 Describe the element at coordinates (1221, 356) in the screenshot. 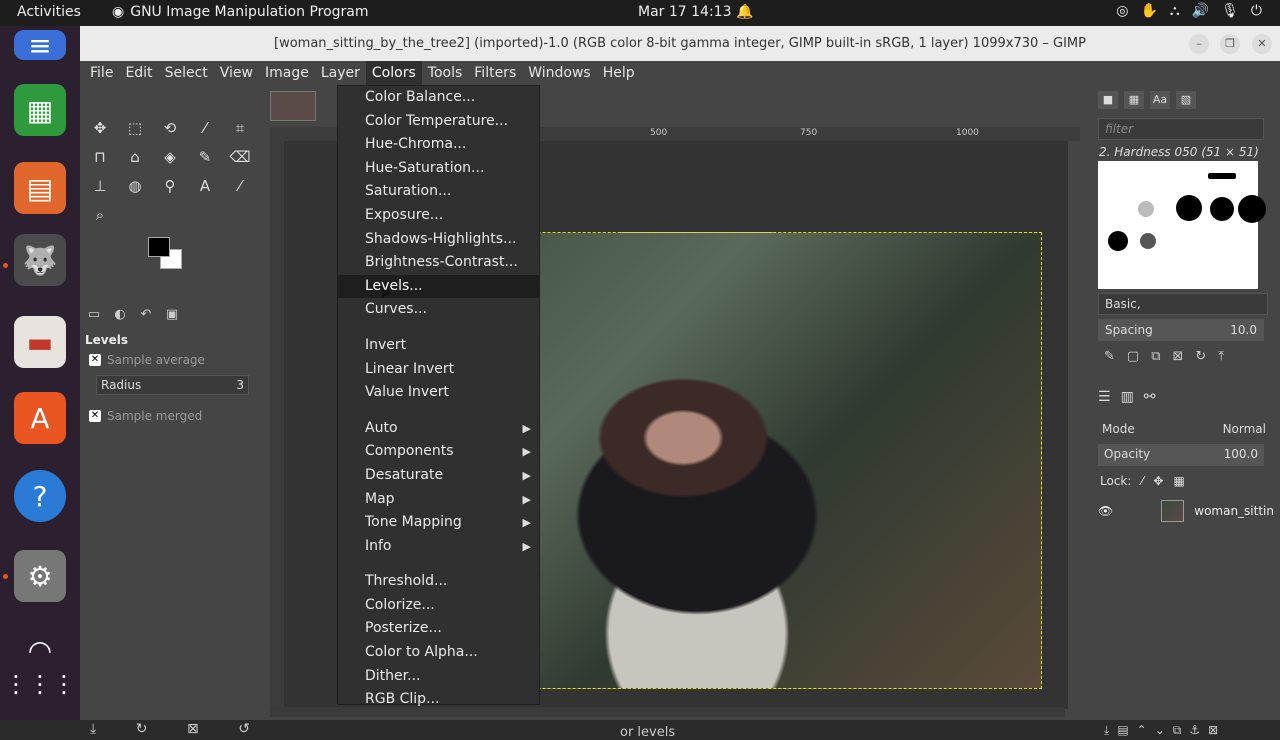

I see `open-brush-icon: ⤒` at that location.